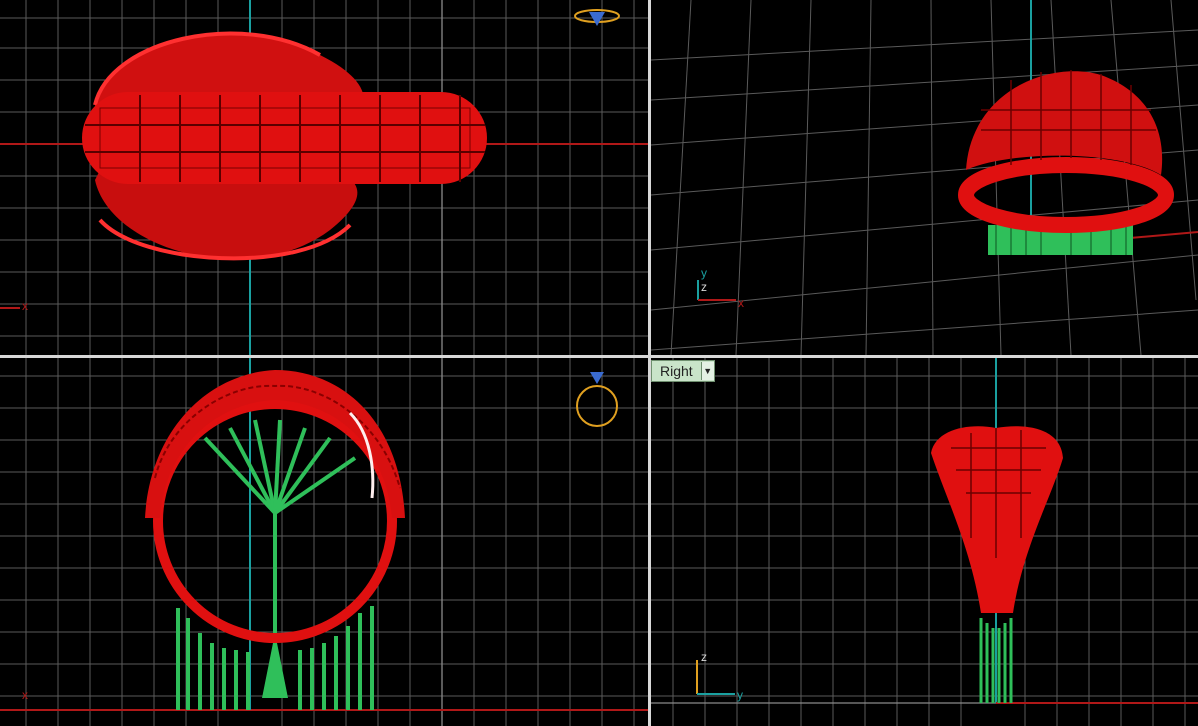 The width and height of the screenshot is (1198, 726). Describe the element at coordinates (704, 273) in the screenshot. I see `persp-y-label: y` at that location.